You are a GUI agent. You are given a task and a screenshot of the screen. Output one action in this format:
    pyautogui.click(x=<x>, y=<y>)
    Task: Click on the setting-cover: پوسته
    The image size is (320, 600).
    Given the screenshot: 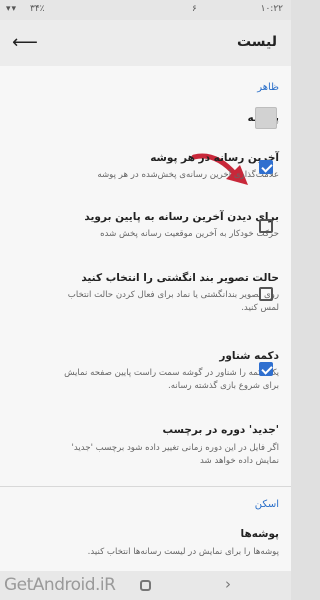 What is the action you would take?
    pyautogui.click(x=145, y=127)
    